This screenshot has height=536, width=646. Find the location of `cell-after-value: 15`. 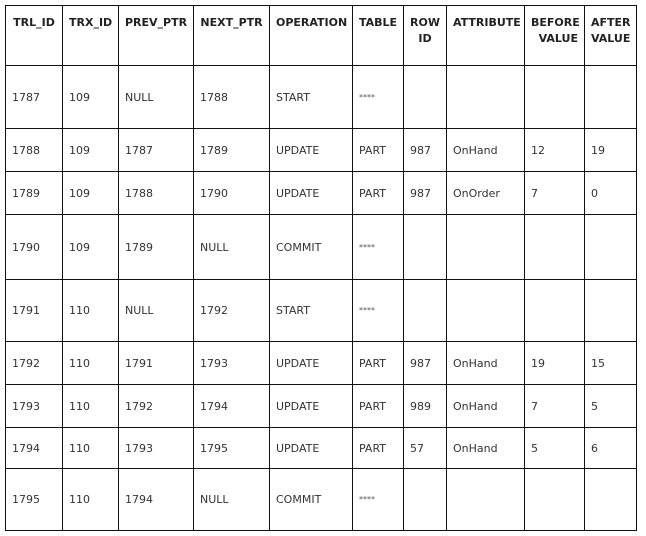

cell-after-value: 15 is located at coordinates (610, 363).